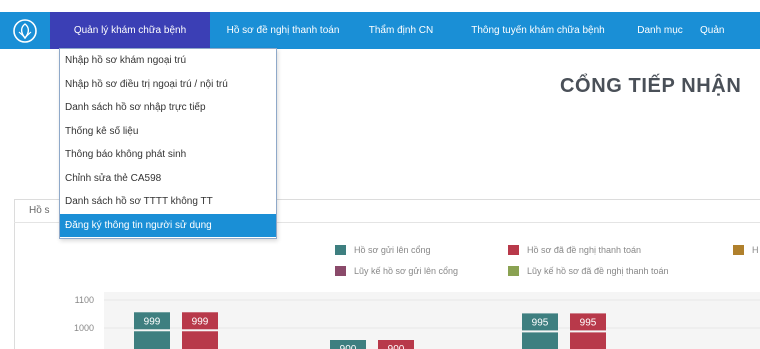 The height and width of the screenshot is (349, 760). I want to click on legend-item: Hồ sơ đã đề nghị thanh toán, so click(574, 250).